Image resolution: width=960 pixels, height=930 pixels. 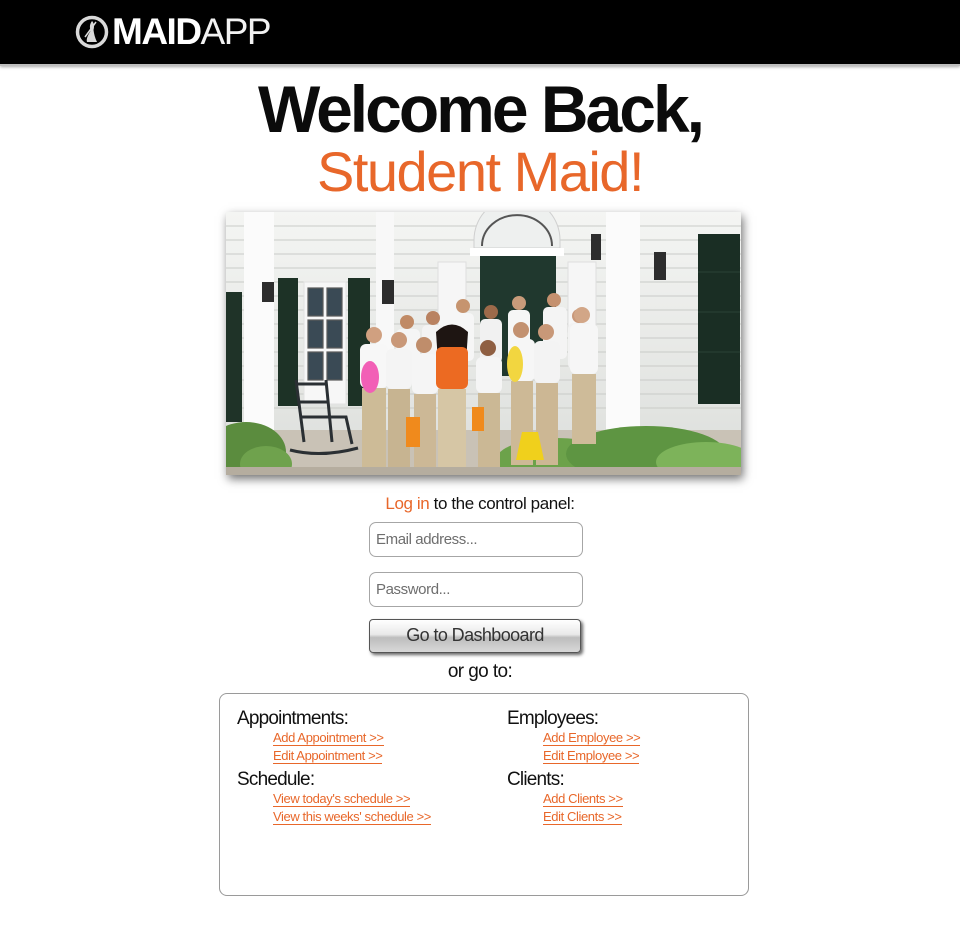 I want to click on clients-group: Clients: Add Clients >> Edit Clients >>, so click(x=573, y=797).